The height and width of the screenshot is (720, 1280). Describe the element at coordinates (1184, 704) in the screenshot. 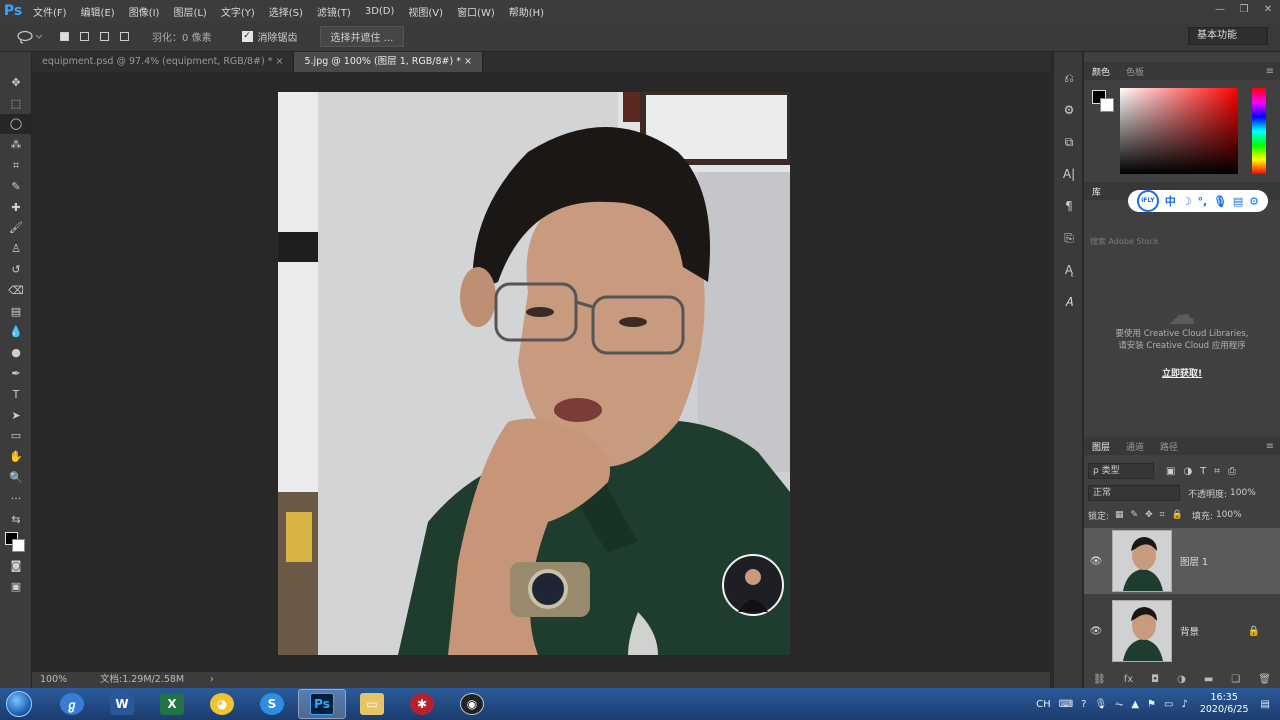

I see `volume-icon: ♪` at that location.